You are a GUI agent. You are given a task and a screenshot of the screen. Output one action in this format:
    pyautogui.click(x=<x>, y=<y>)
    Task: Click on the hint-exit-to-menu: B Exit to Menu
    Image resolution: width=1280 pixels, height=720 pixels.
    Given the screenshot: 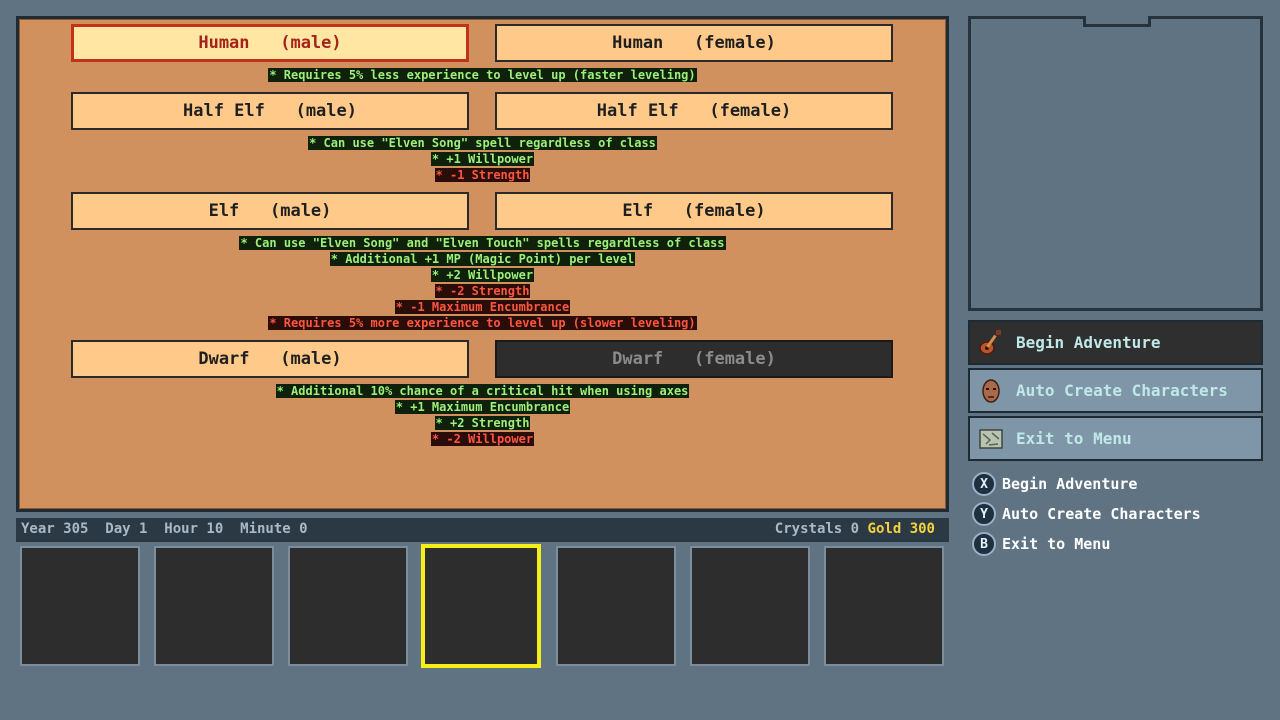 What is the action you would take?
    pyautogui.click(x=1041, y=544)
    